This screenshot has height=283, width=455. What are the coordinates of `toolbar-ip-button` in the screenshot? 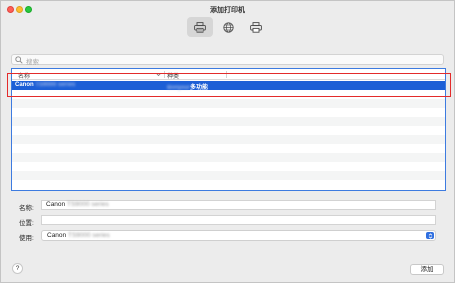 It's located at (228, 27).